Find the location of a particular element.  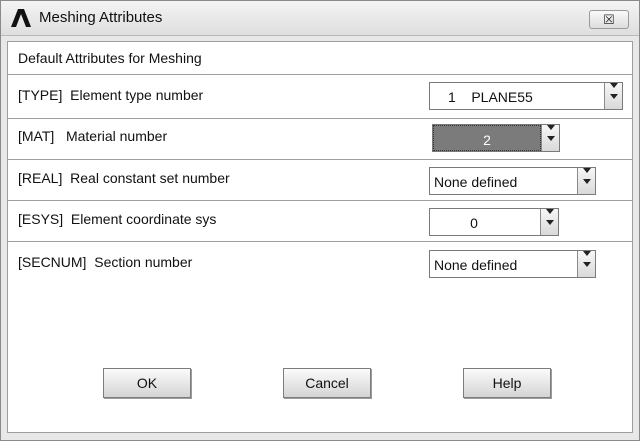

element-coord-sys-value: 0 is located at coordinates (474, 223).